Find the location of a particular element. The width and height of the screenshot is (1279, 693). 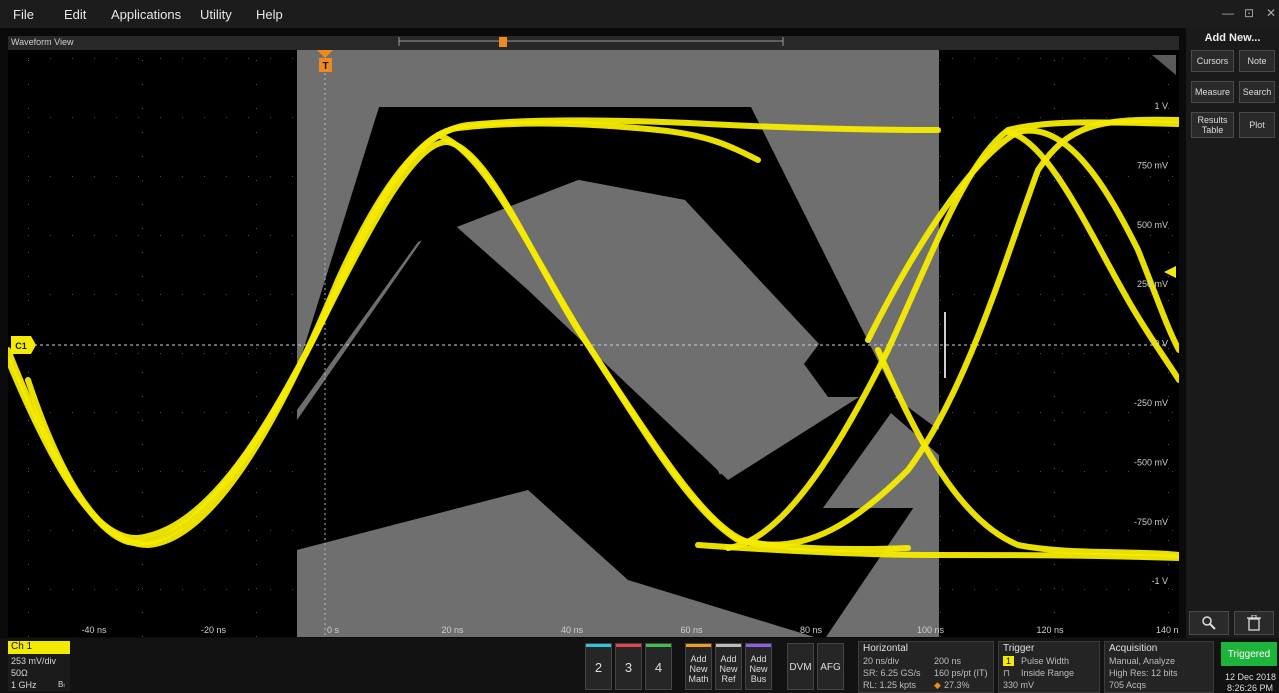

close-icon: ✕ is located at coordinates (1271, 13).